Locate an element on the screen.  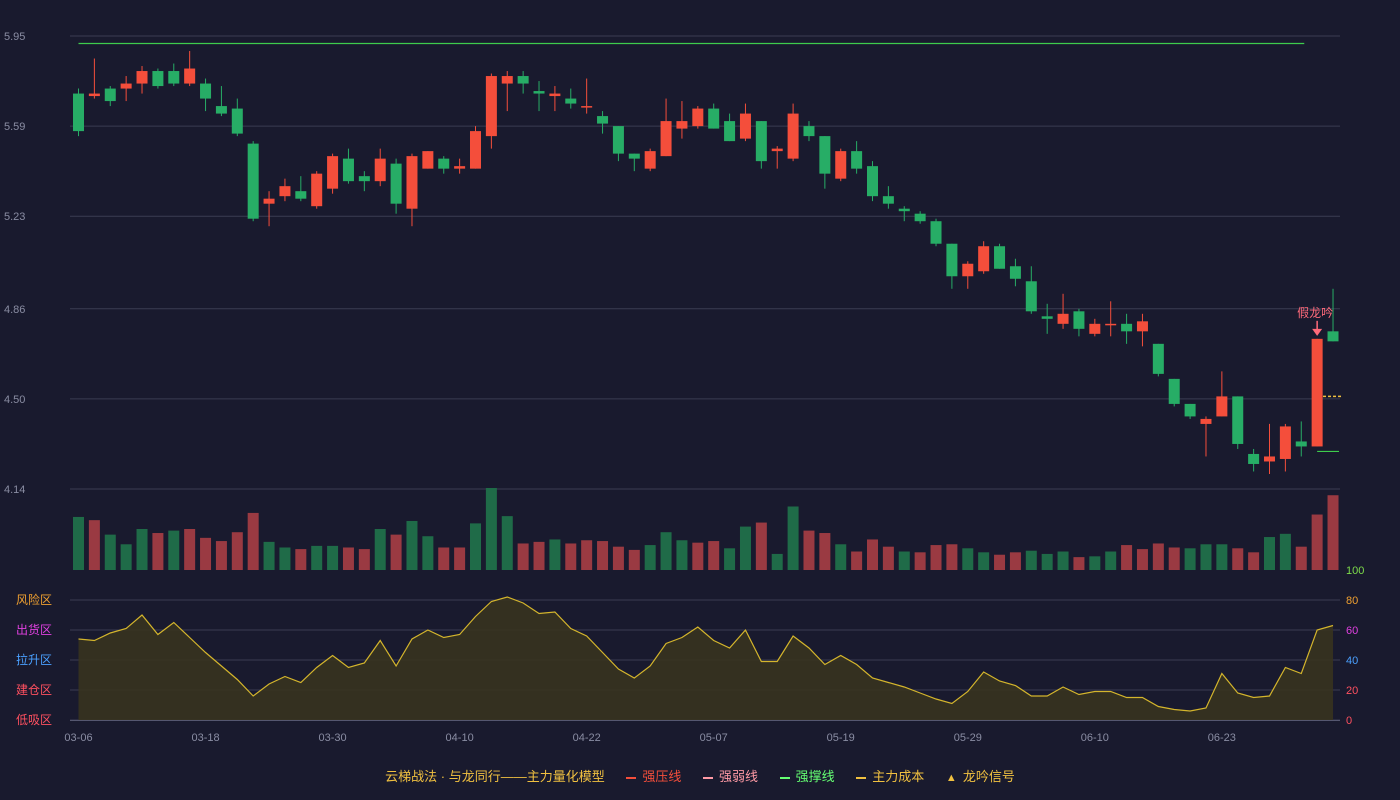
indicator-tick-label: 100 is located at coordinates (1355, 571).